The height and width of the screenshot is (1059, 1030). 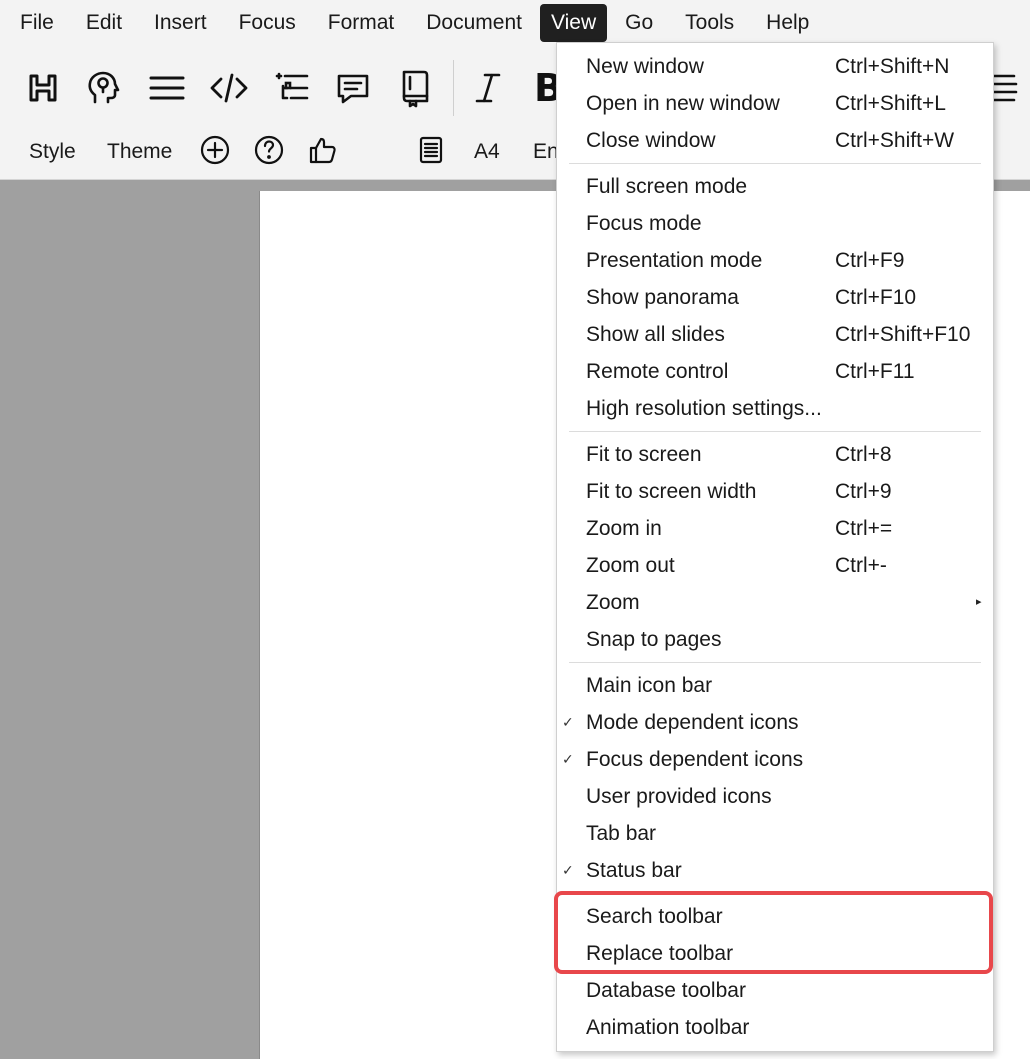 What do you see at coordinates (229, 88) in the screenshot?
I see `code-icon` at bounding box center [229, 88].